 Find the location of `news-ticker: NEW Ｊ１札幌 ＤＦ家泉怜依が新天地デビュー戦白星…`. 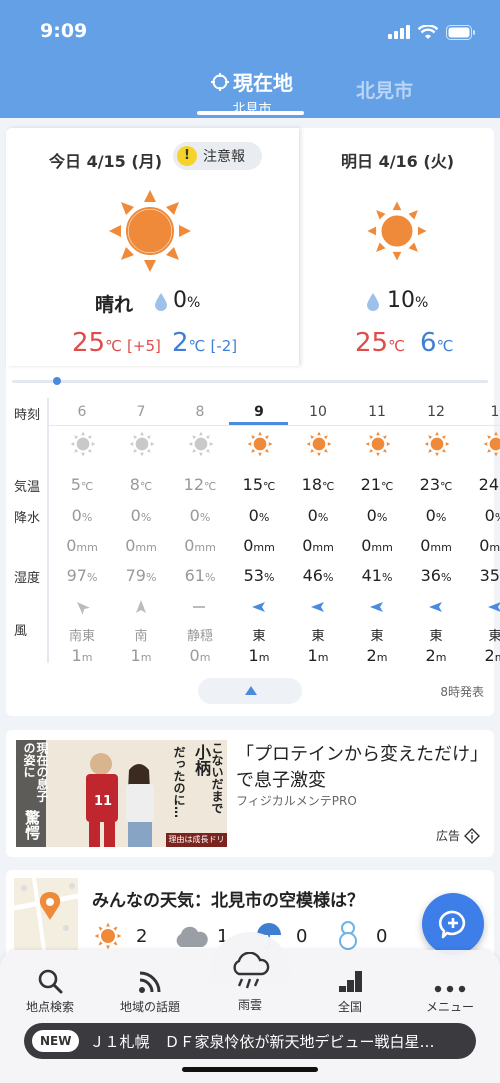

news-ticker: NEW Ｊ１札幌 ＤＦ家泉怜依が新天地デビュー戦白星… is located at coordinates (250, 1041).